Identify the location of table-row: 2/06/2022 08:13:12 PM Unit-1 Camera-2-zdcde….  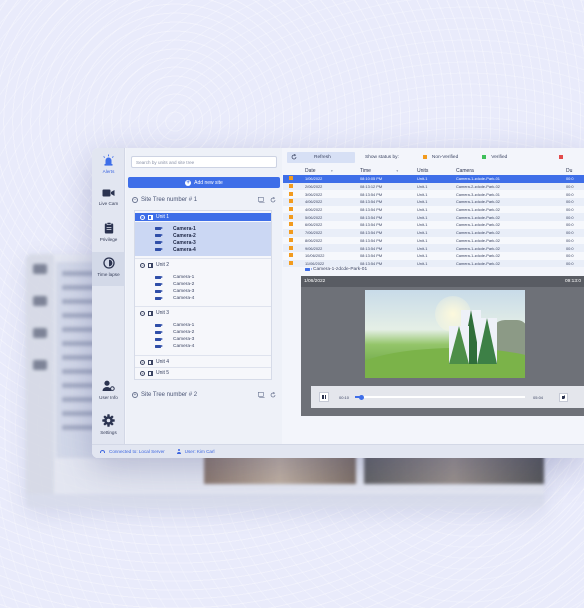
(433, 186).